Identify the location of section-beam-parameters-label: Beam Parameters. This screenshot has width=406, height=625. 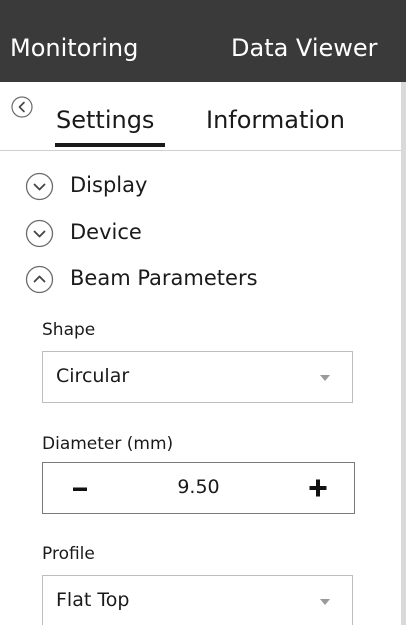
(164, 278).